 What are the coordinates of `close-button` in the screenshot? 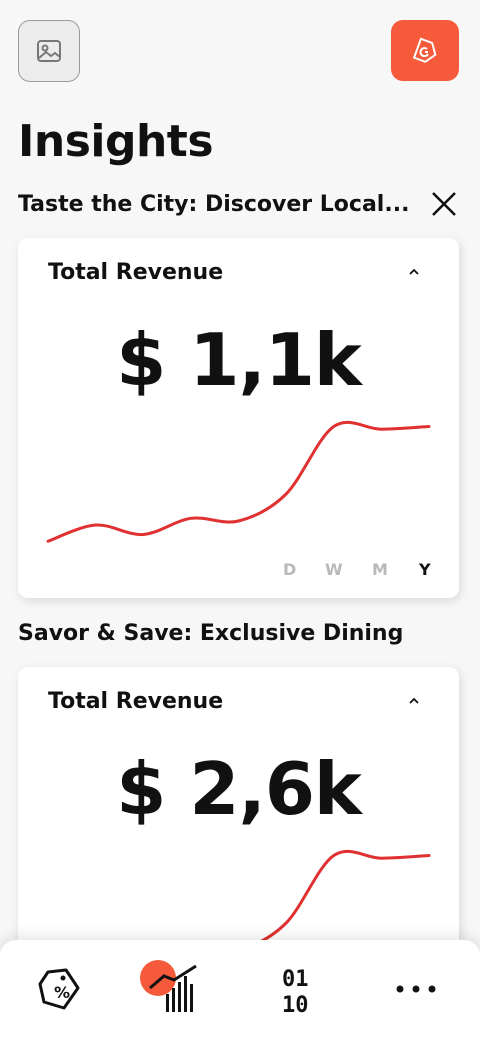 It's located at (444, 204).